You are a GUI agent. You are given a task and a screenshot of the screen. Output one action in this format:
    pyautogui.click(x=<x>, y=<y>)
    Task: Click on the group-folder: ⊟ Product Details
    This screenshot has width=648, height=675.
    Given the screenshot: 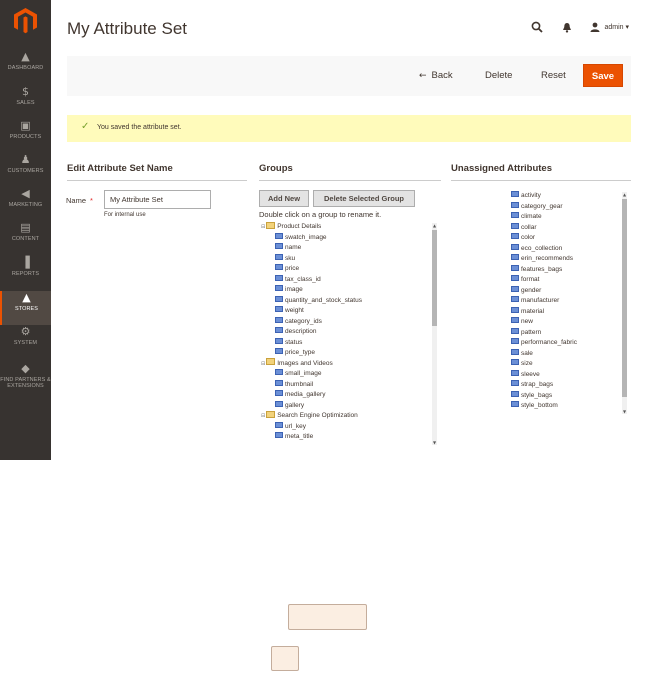 What is the action you would take?
    pyautogui.click(x=291, y=227)
    